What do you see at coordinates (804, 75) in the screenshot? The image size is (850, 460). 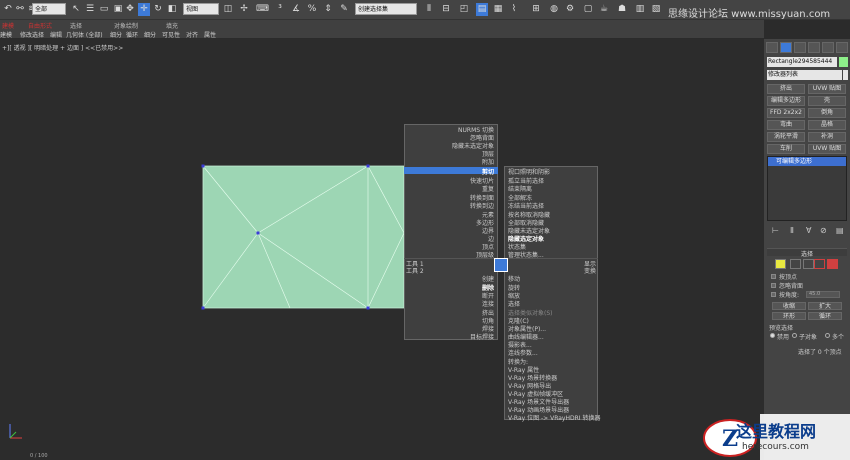 I see `modifier-list-dropdown: 修改器列表` at bounding box center [804, 75].